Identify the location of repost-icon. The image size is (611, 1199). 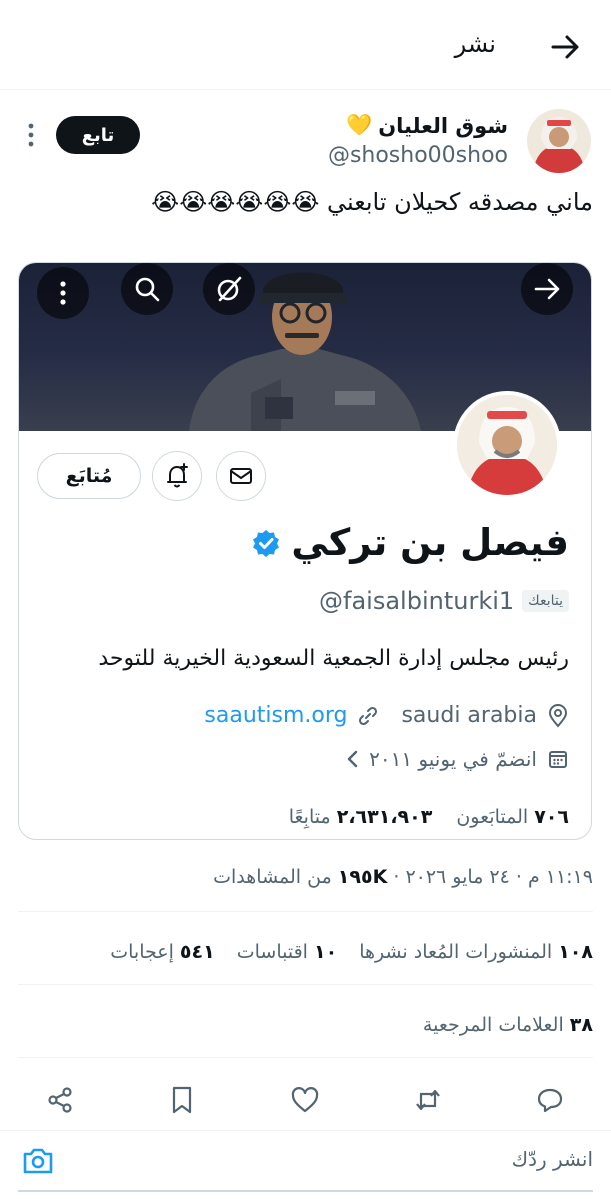
(428, 1100).